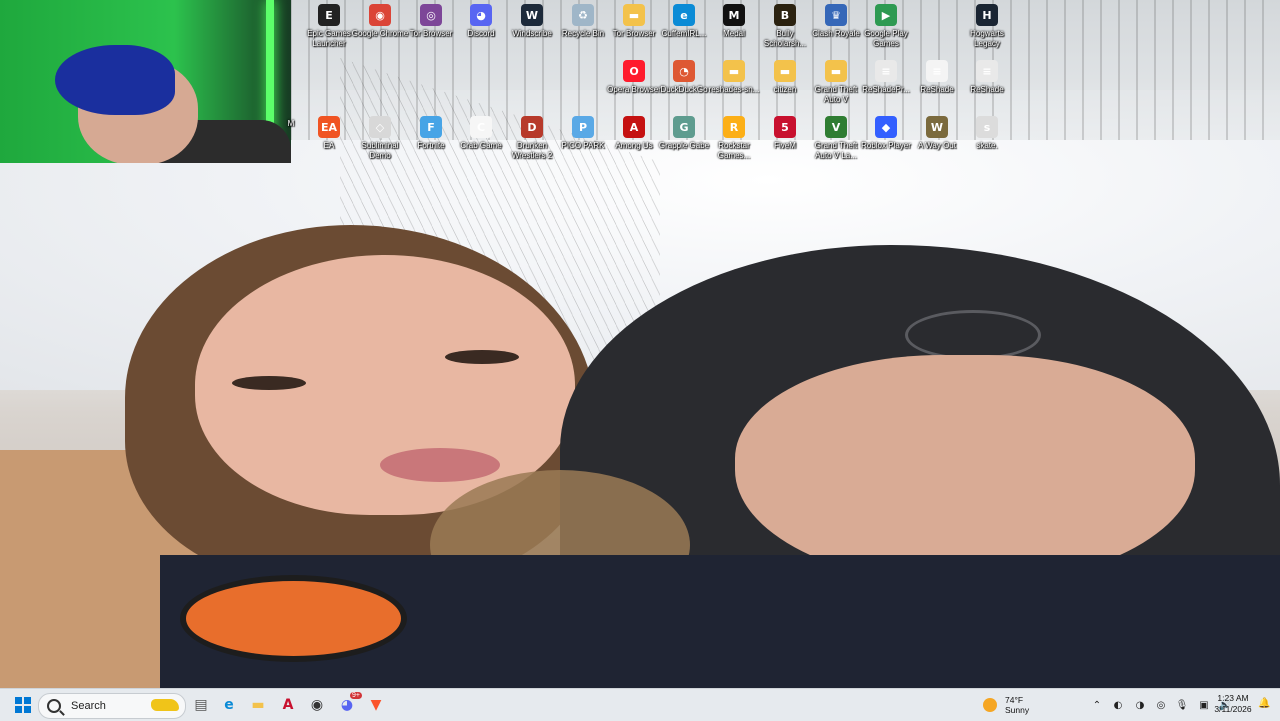 The image size is (1280, 721). Describe the element at coordinates (329, 15) in the screenshot. I see `epic-games-icon: E` at that location.